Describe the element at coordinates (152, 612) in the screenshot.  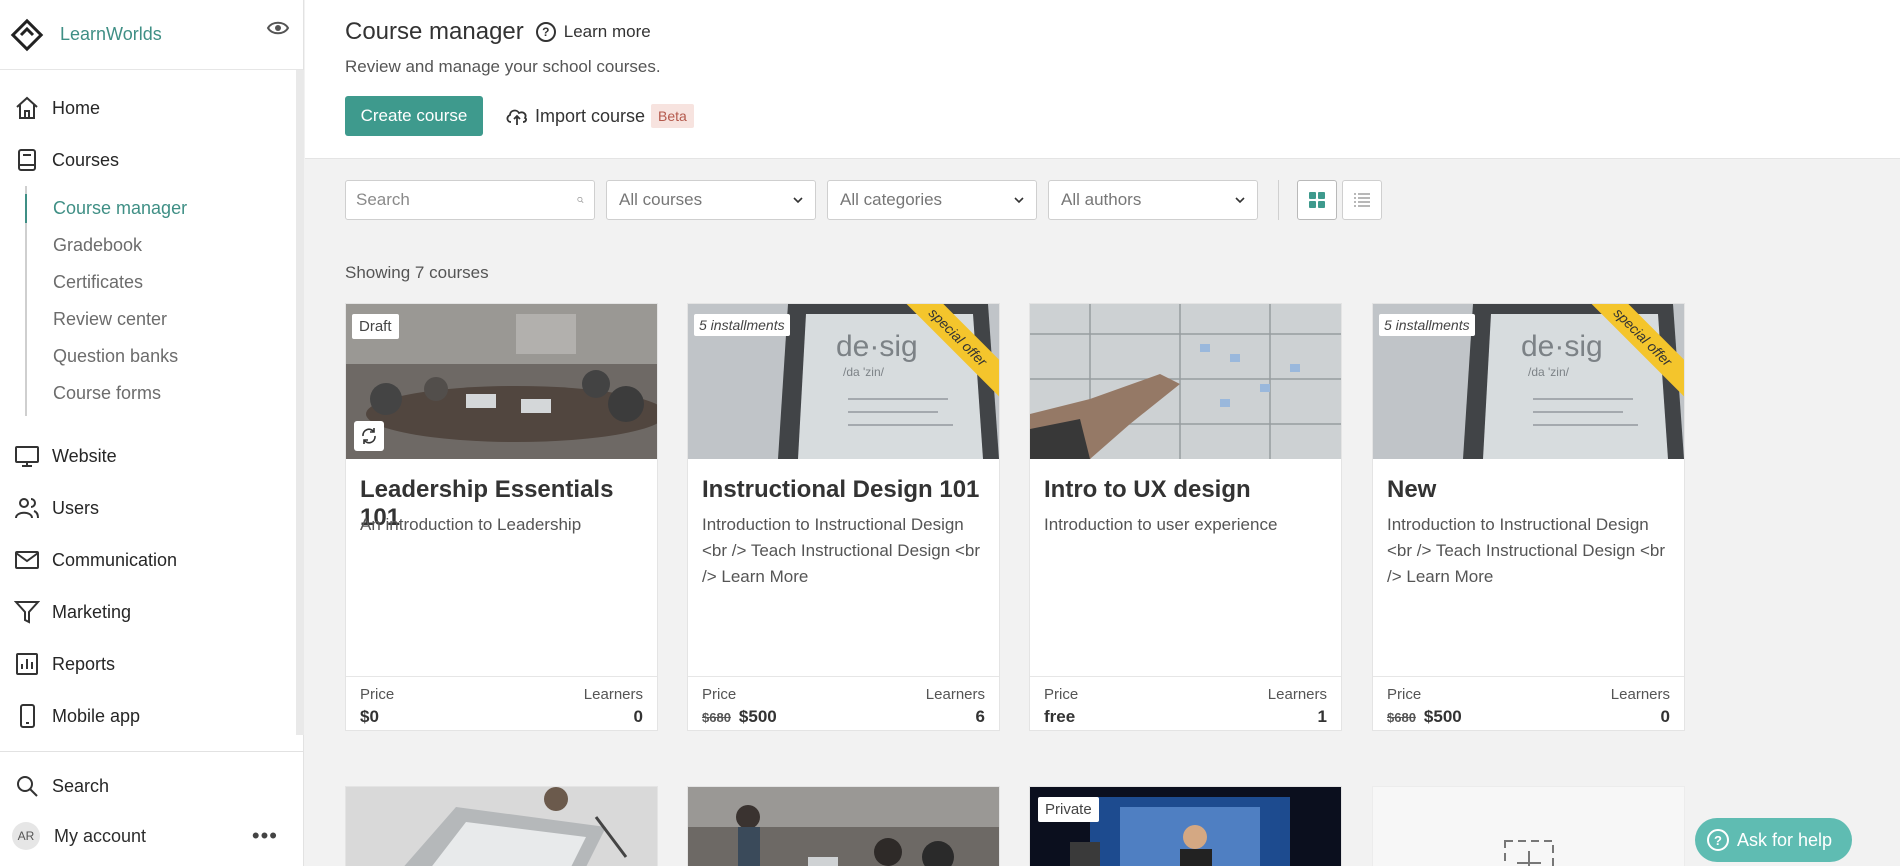
I see `nav-marketing: Marketing` at that location.